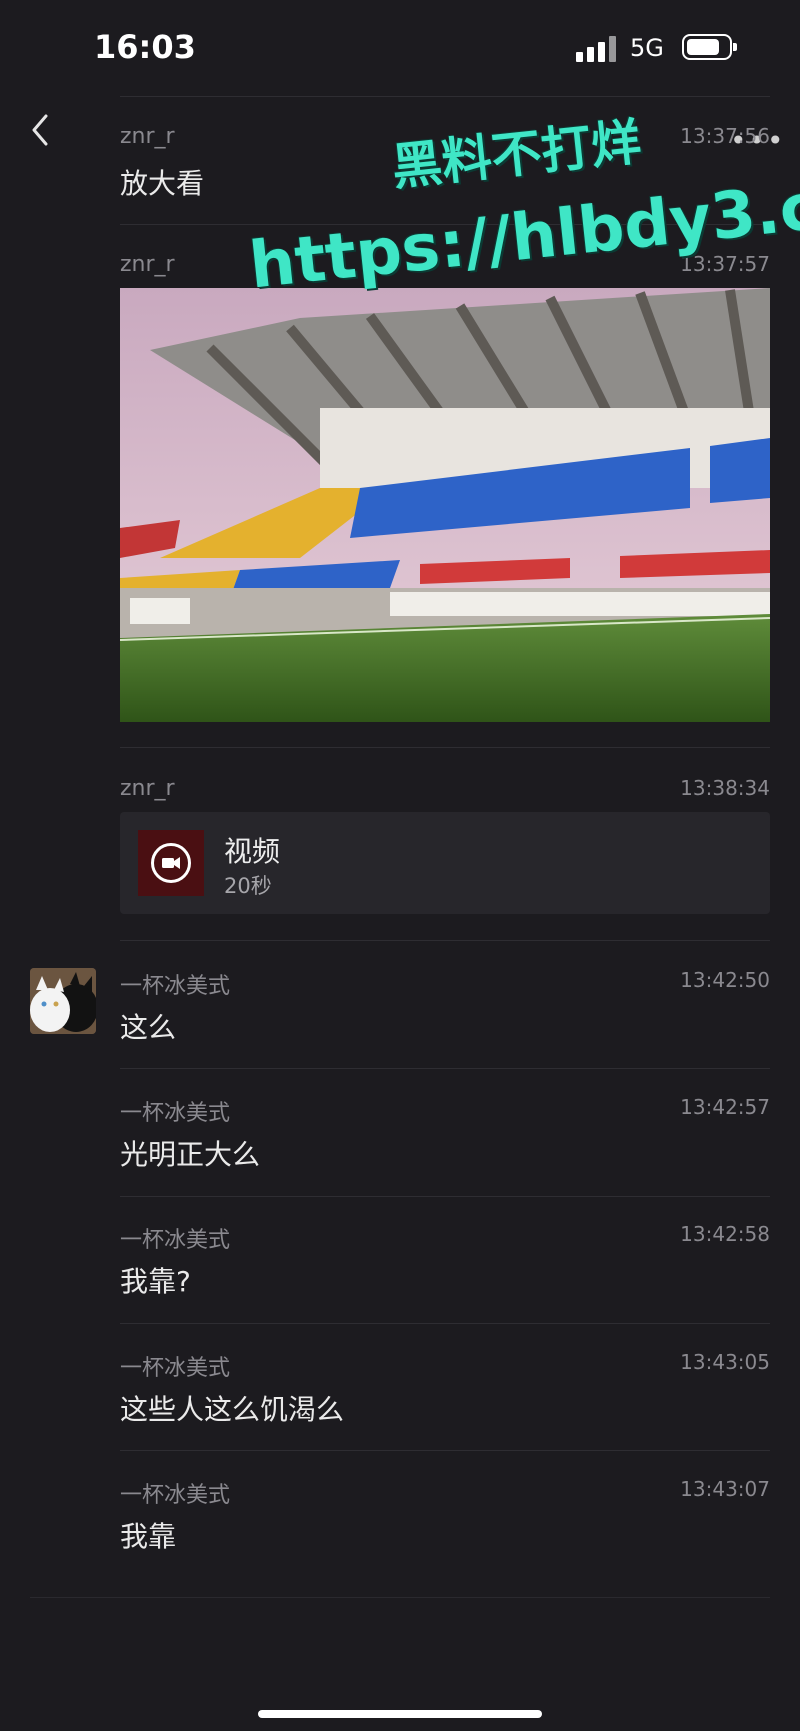 The width and height of the screenshot is (800, 1731). Describe the element at coordinates (445, 1517) in the screenshot. I see `message-item: 一杯冰美式 13:43:07 我靠` at that location.